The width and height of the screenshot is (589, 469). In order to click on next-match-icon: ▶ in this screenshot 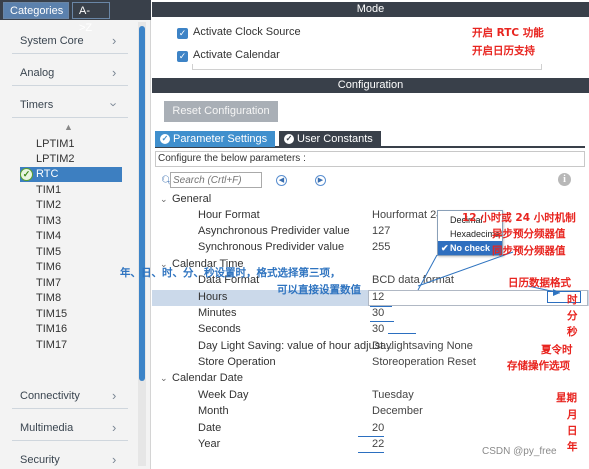, I will do `click(320, 180)`.